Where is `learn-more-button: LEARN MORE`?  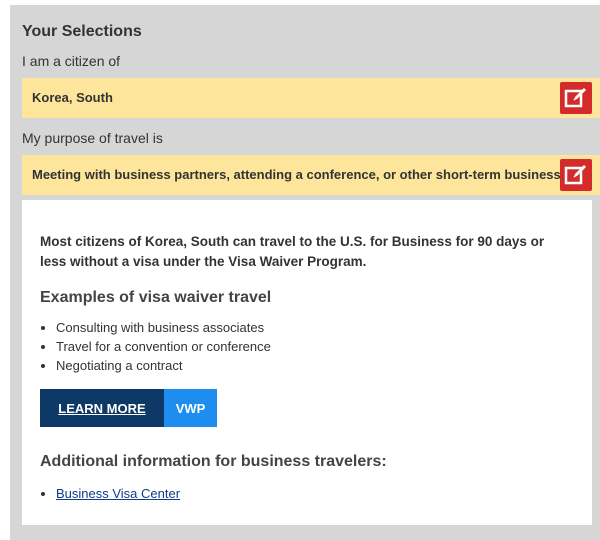
learn-more-button: LEARN MORE is located at coordinates (102, 408).